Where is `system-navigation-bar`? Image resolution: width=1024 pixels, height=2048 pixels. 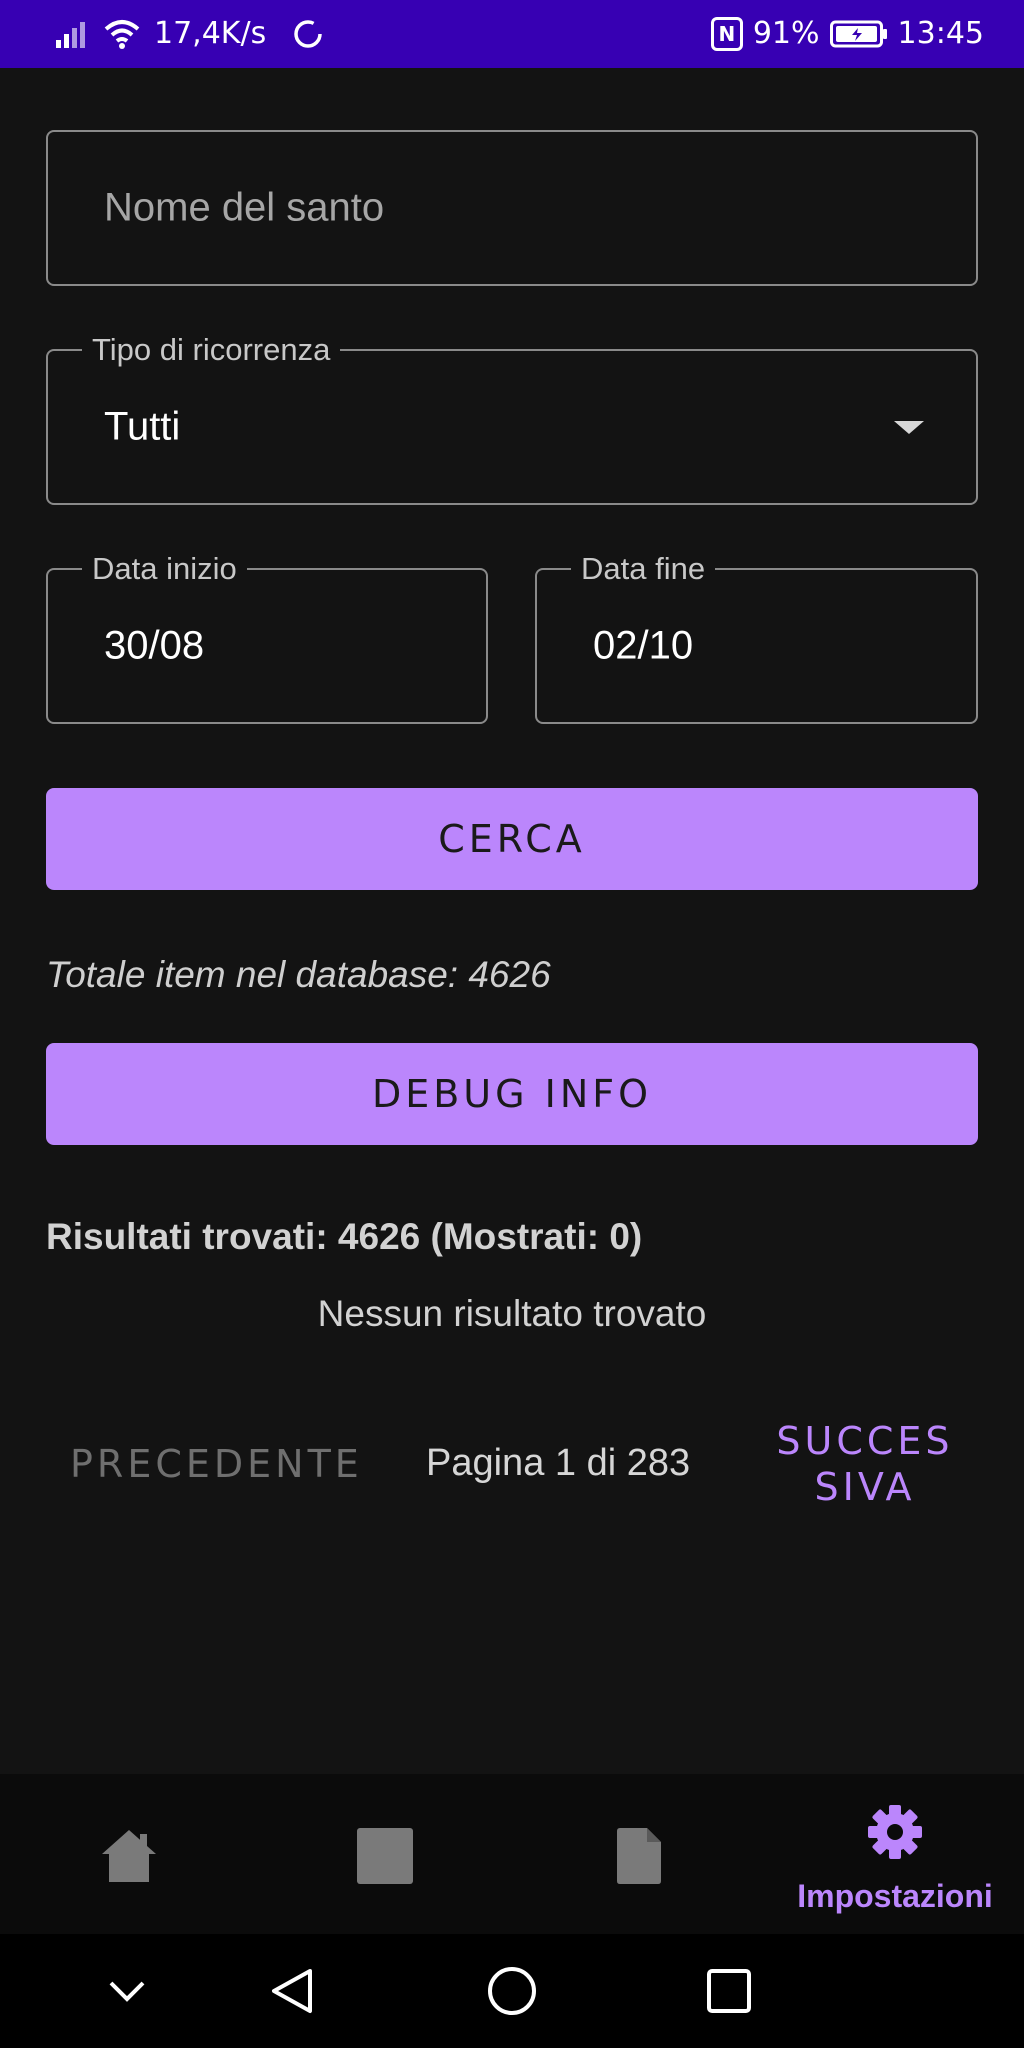
system-navigation-bar is located at coordinates (512, 1991).